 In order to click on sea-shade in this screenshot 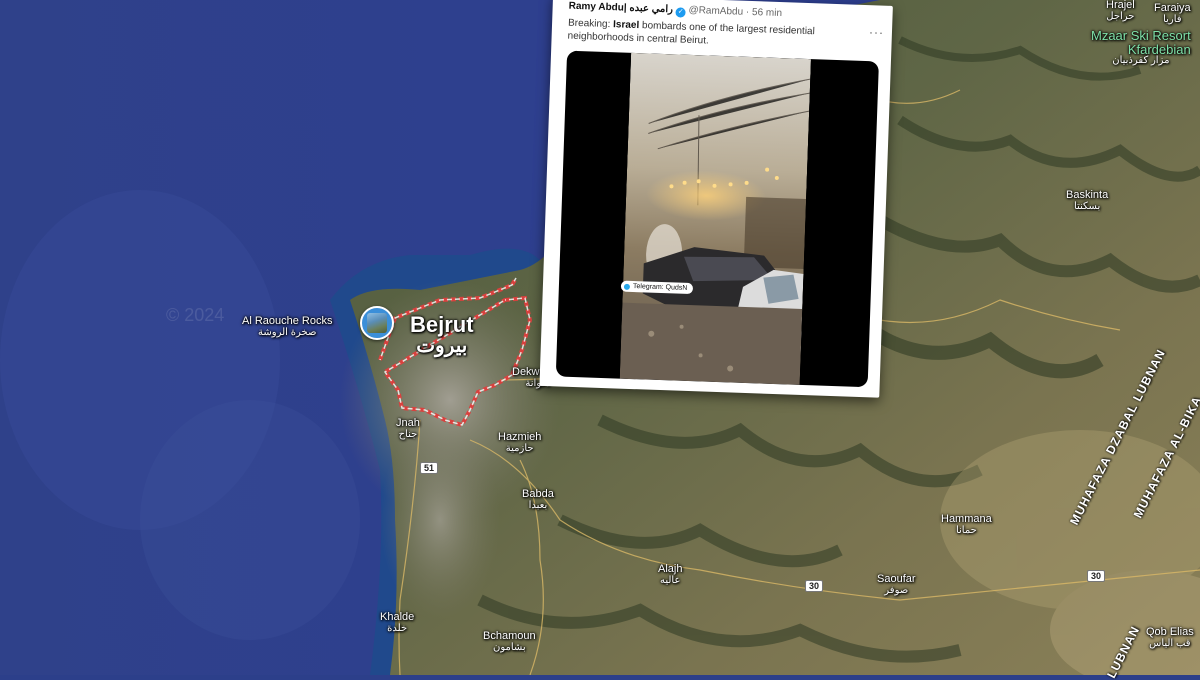, I will do `click(250, 520)`.